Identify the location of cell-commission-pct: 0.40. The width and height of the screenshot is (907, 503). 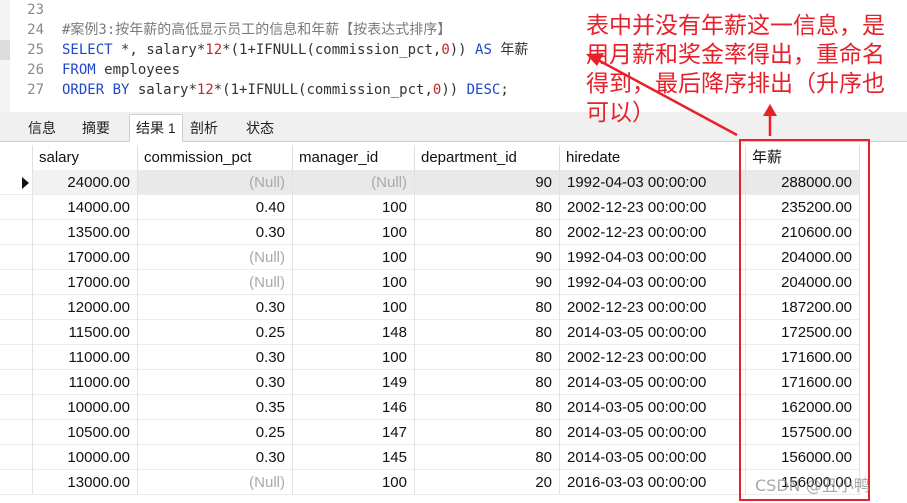
(215, 207).